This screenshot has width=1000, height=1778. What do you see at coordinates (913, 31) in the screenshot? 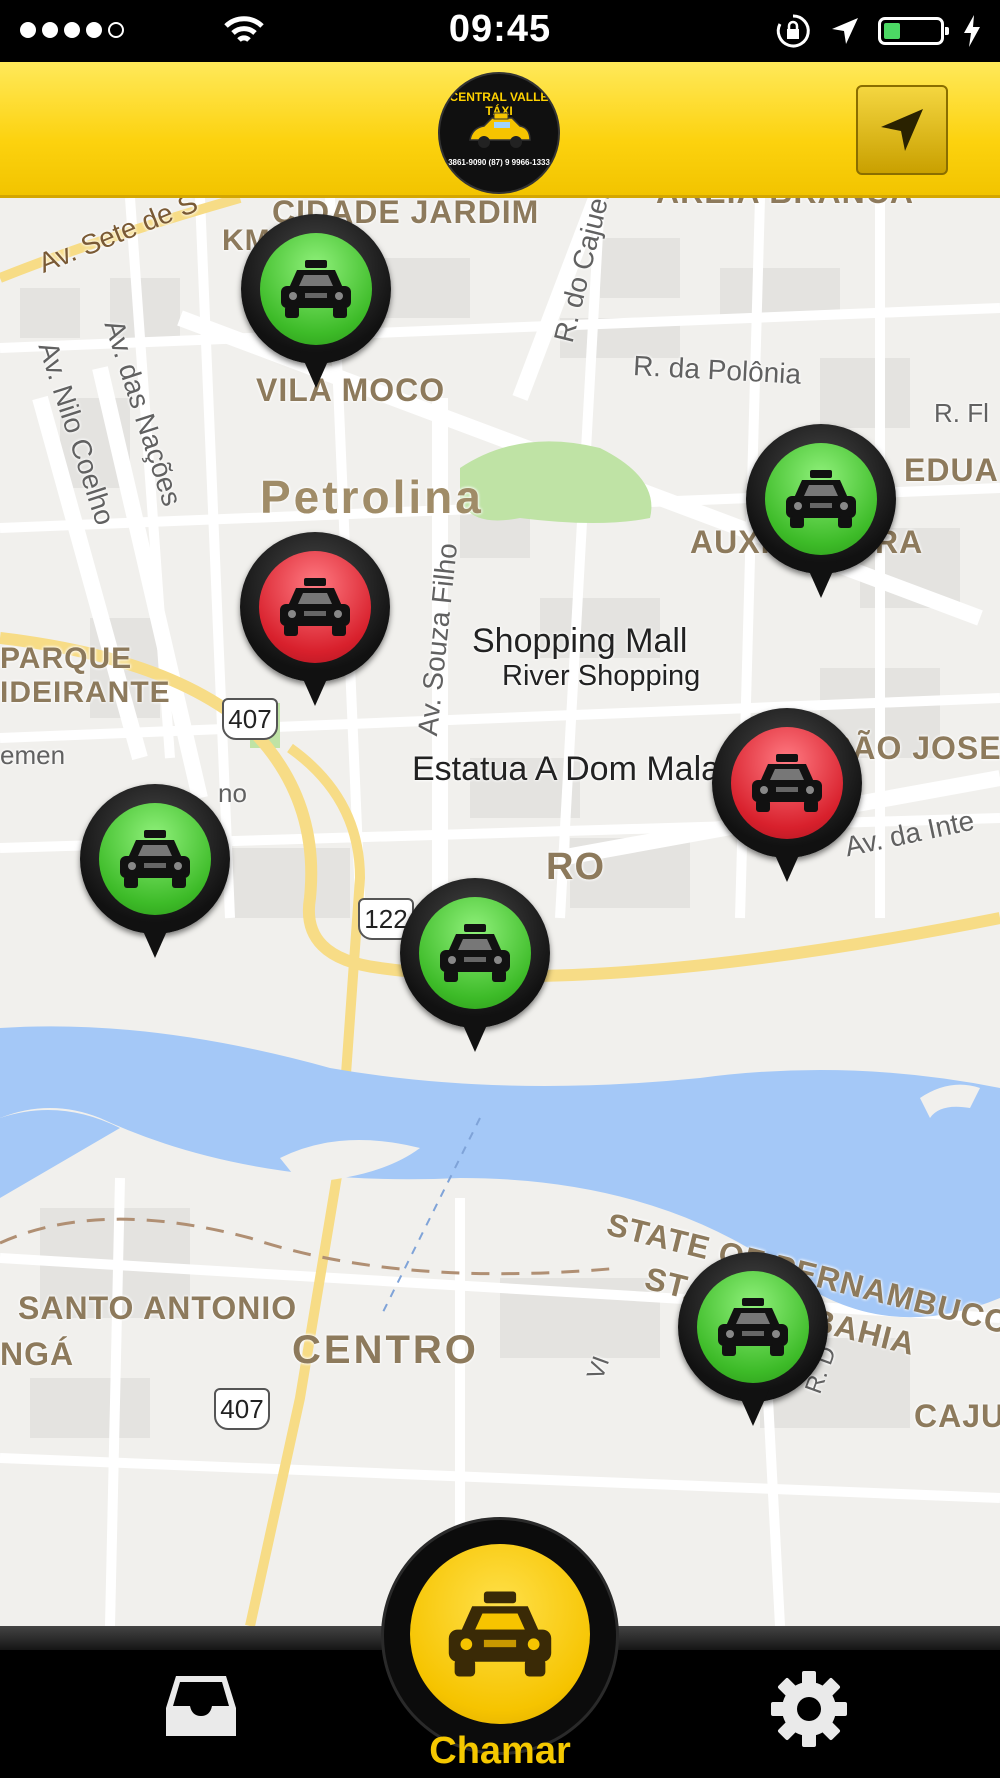
I see `battery-icon` at bounding box center [913, 31].